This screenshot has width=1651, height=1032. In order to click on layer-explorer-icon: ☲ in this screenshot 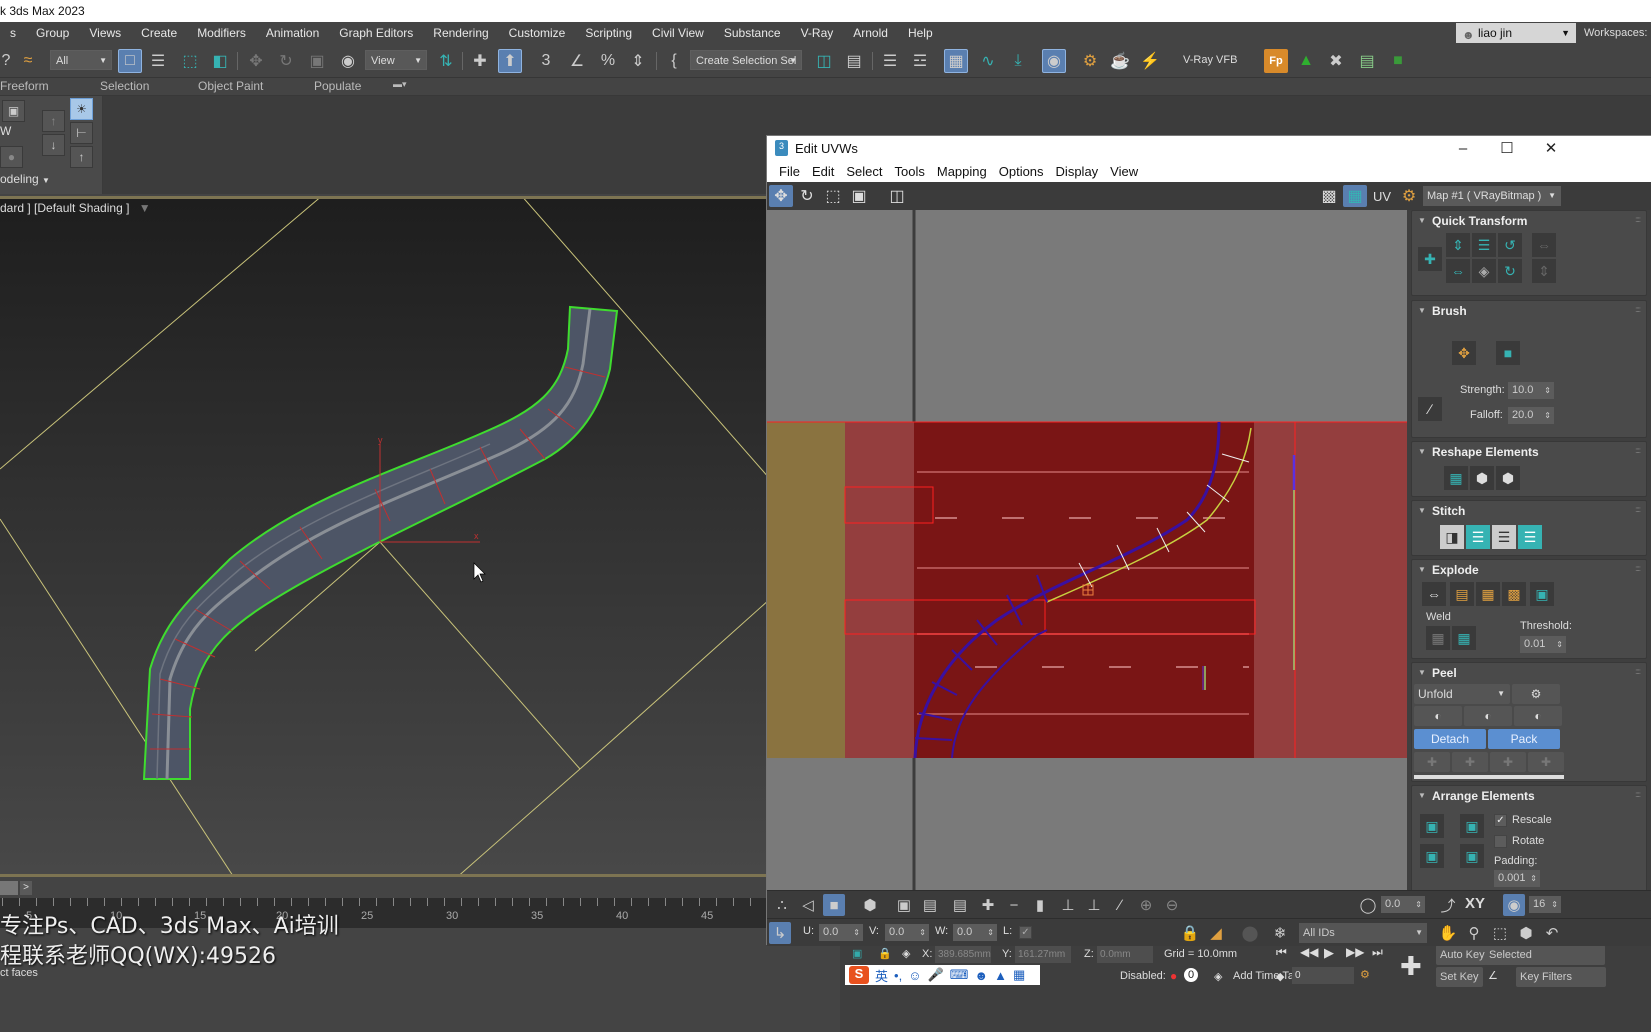, I will do `click(920, 61)`.